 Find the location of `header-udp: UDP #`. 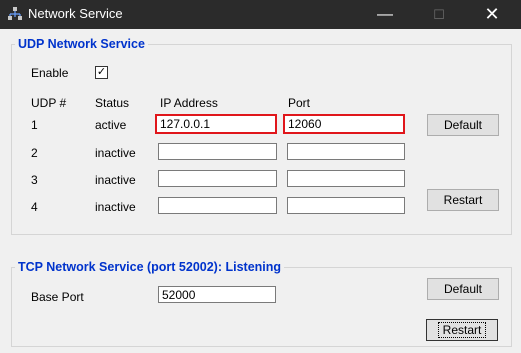

header-udp: UDP # is located at coordinates (49, 103).